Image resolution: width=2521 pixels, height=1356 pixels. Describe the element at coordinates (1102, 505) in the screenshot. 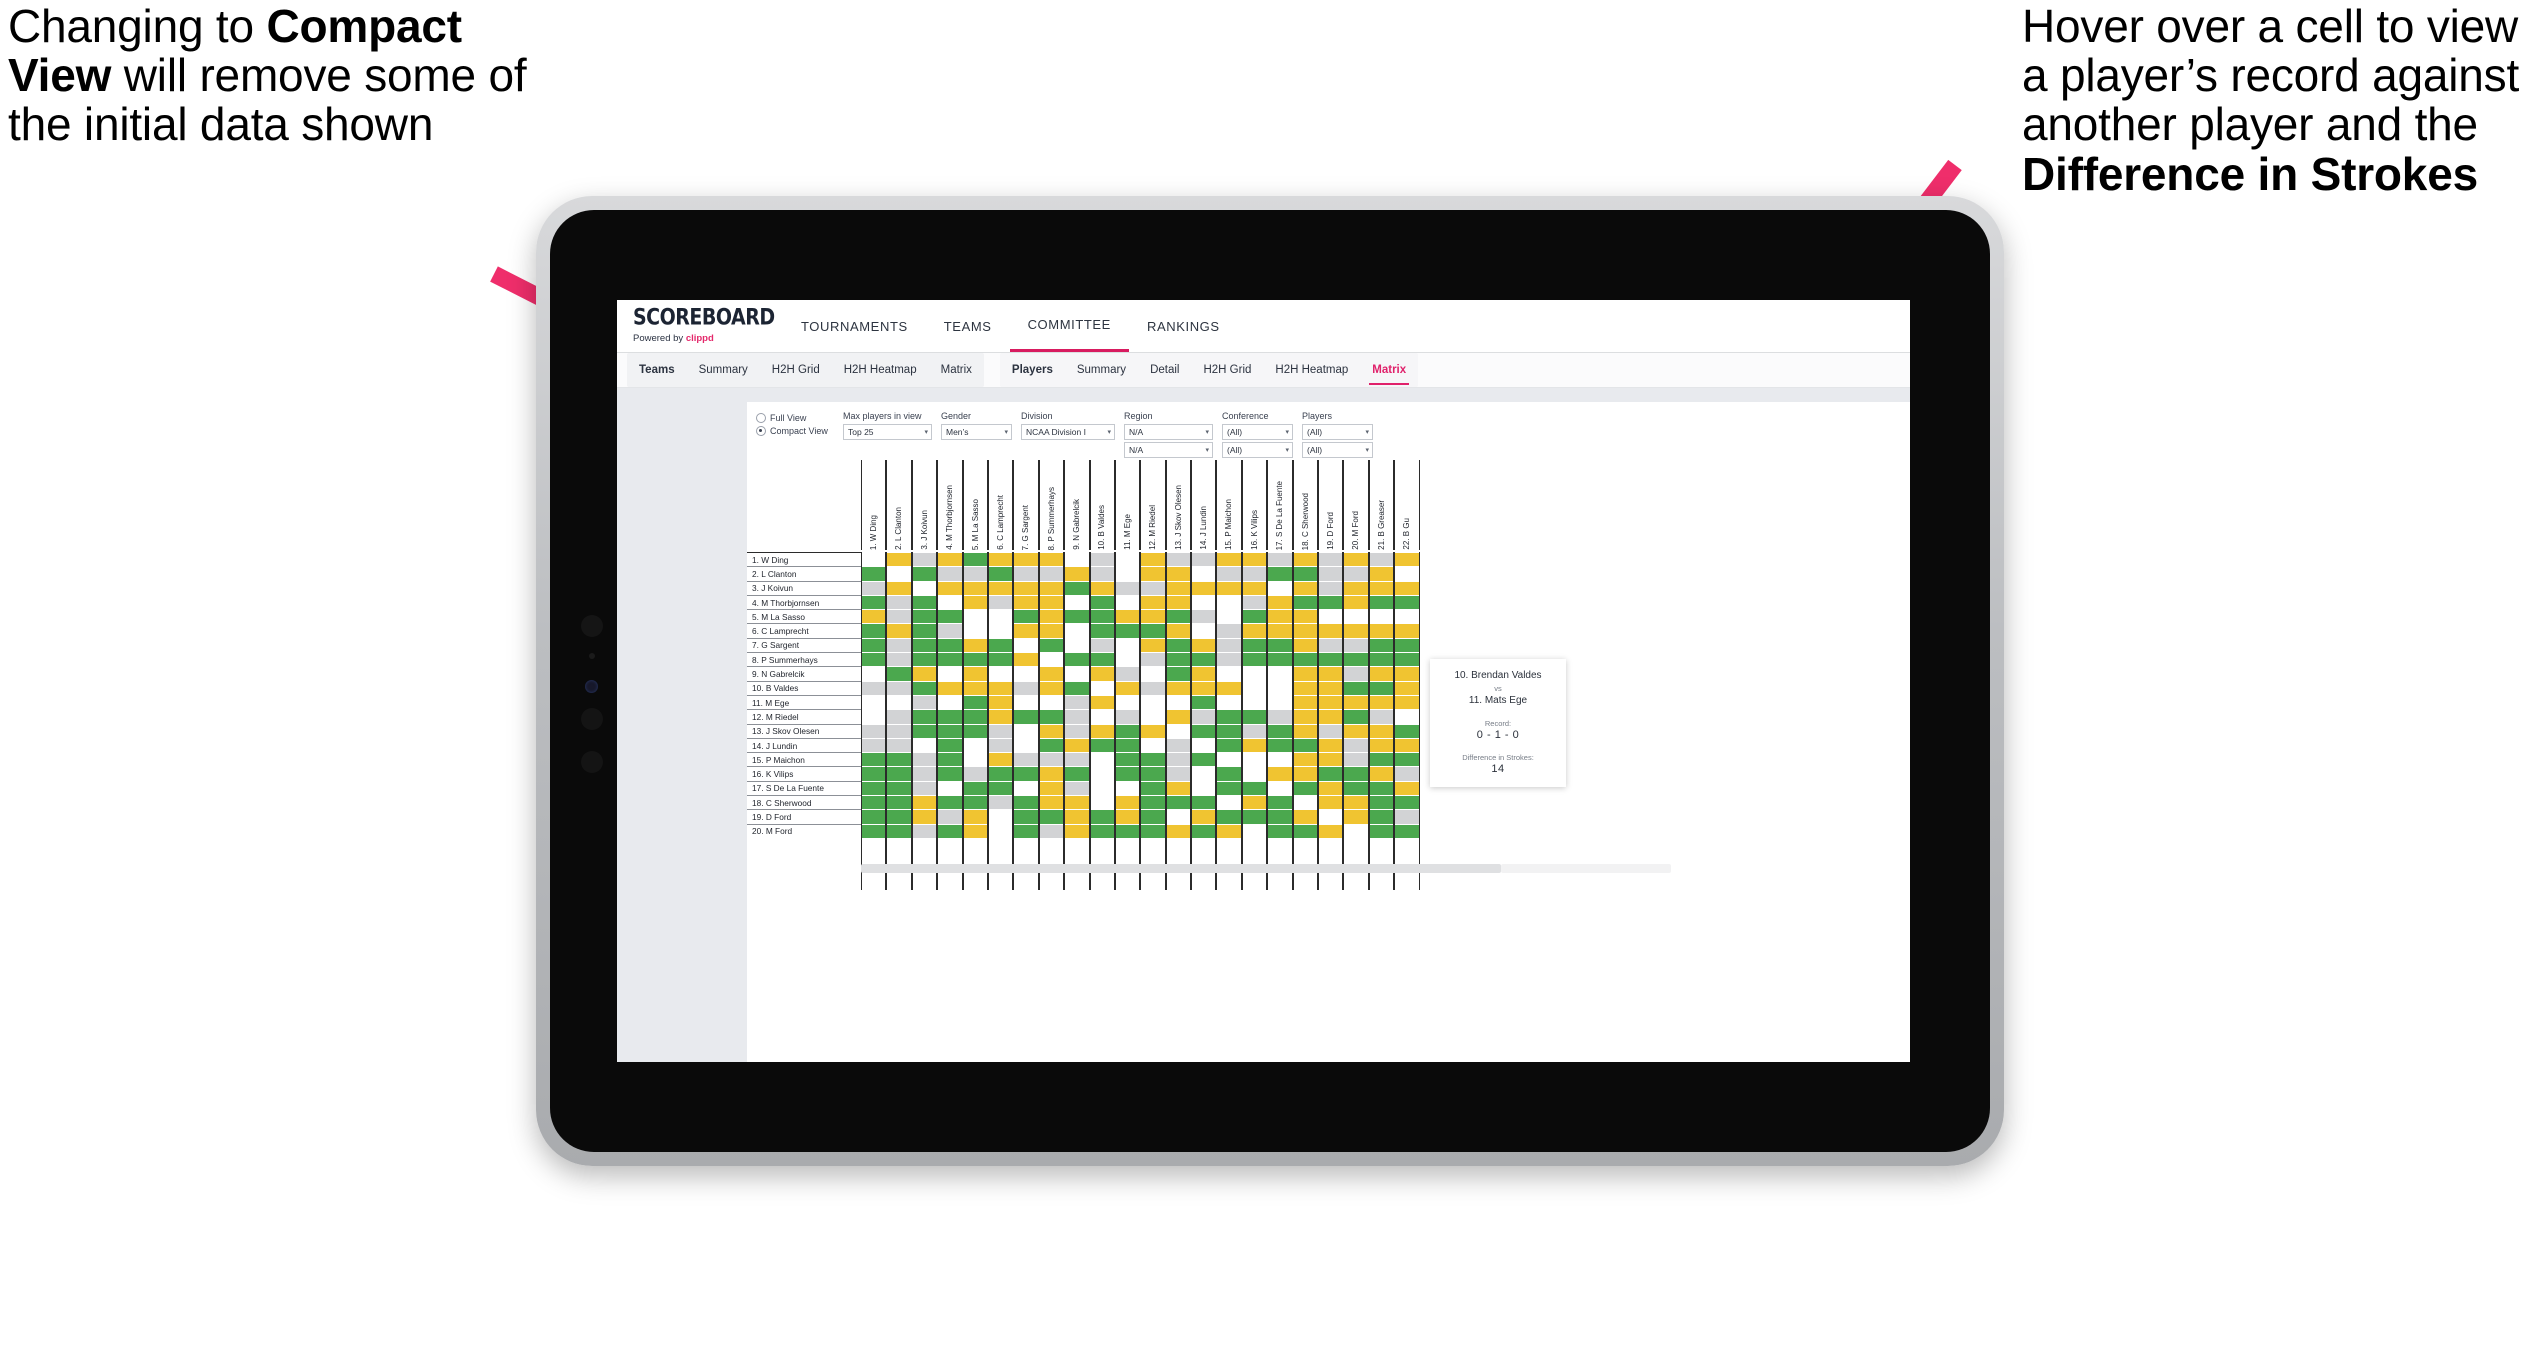

I see `matrix-column-header: 10. B Valdes` at that location.